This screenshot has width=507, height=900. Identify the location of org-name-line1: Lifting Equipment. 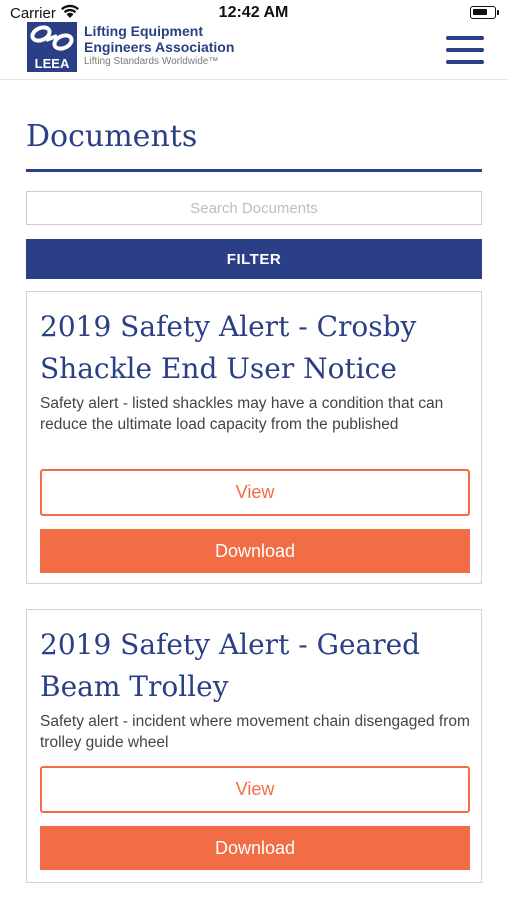
(143, 31).